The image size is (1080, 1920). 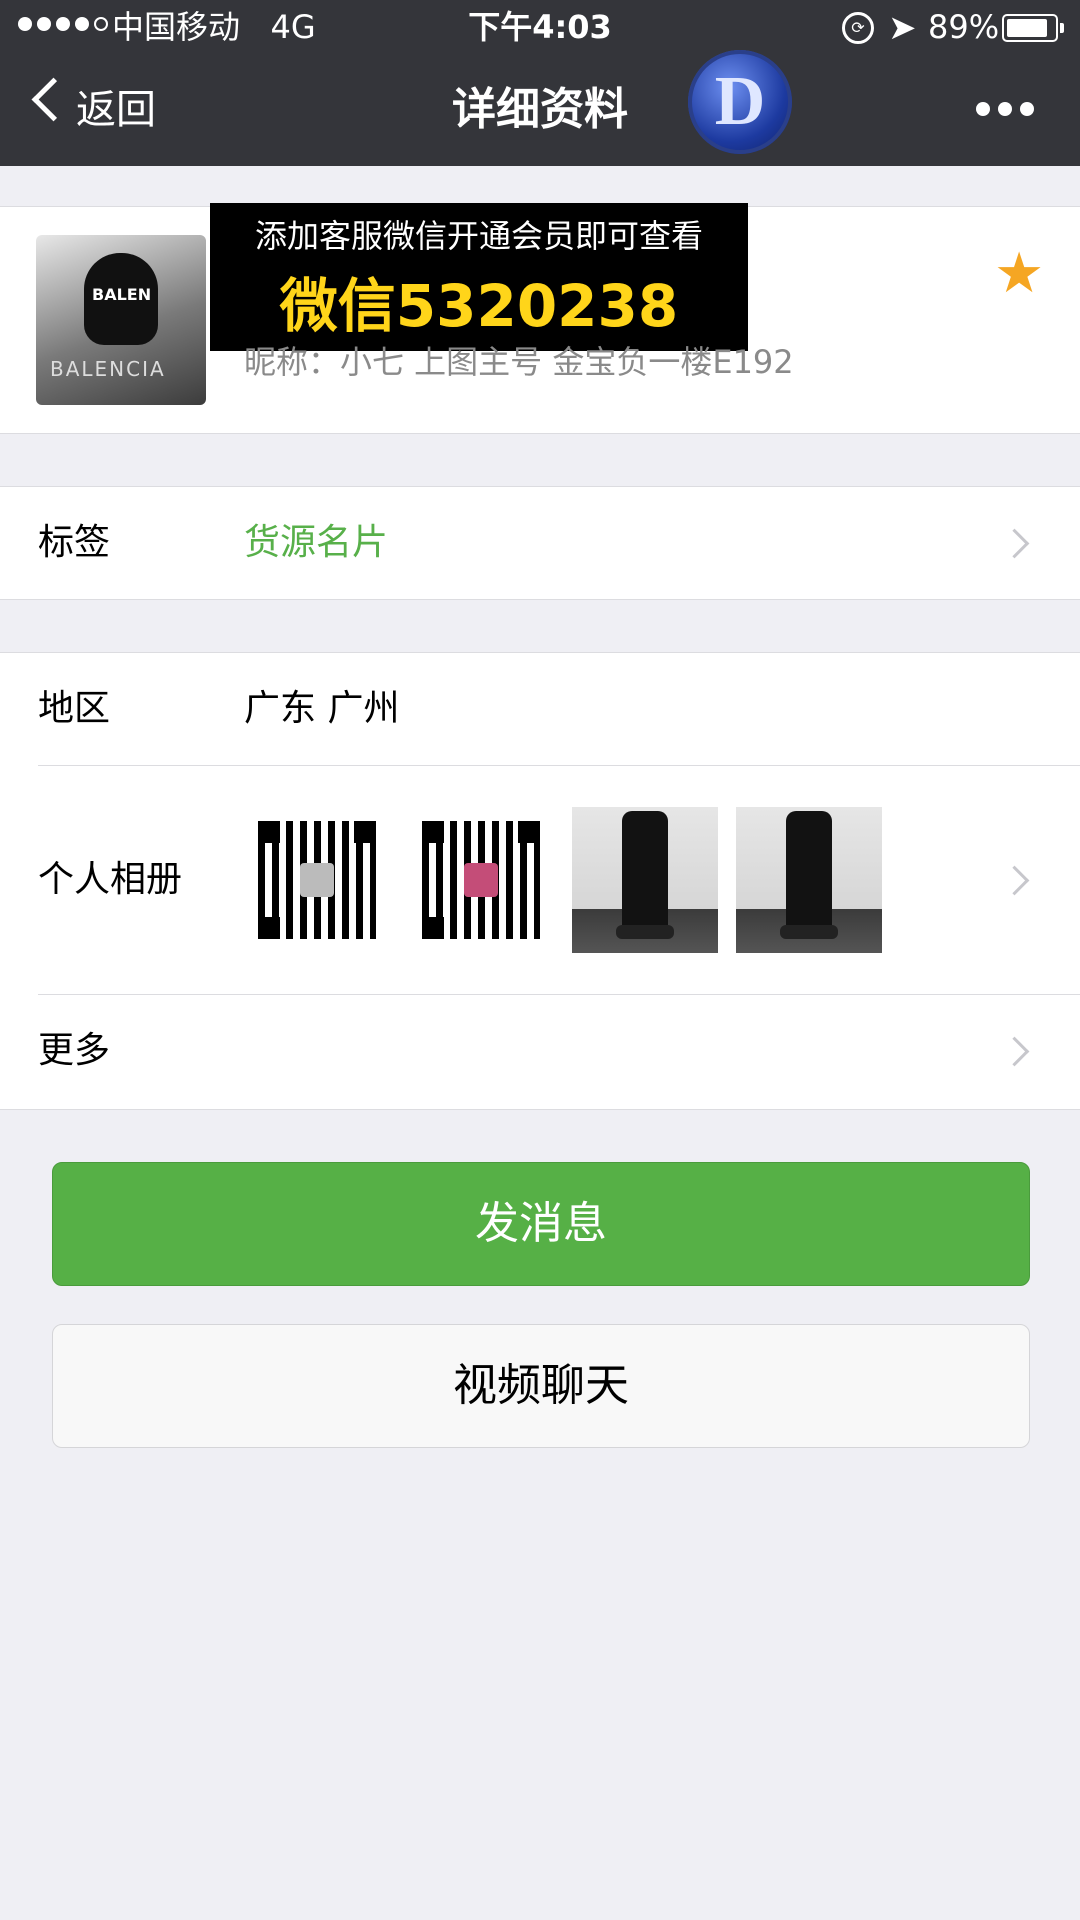 I want to click on more-options-icon, so click(x=1005, y=109).